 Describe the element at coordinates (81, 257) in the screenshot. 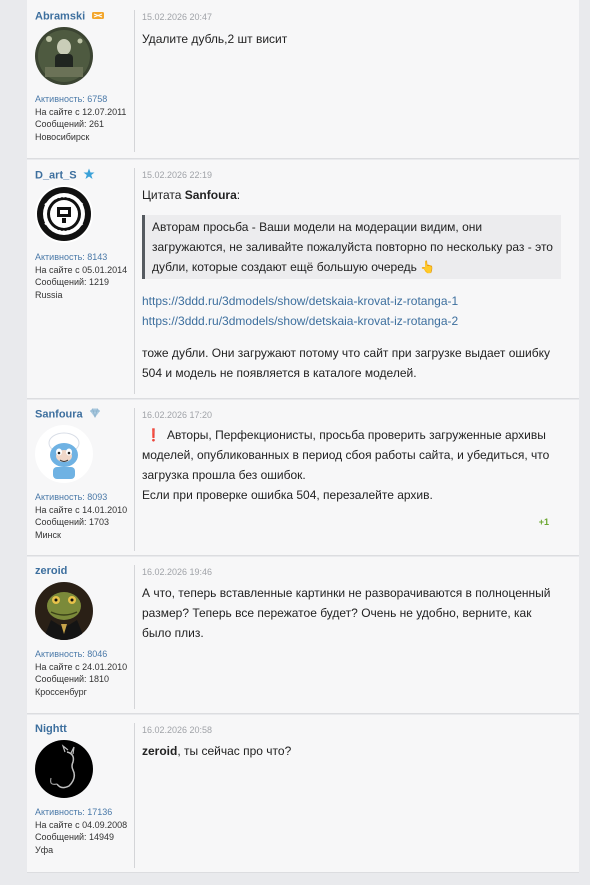

I see `activity-link: Активность: 8143` at that location.